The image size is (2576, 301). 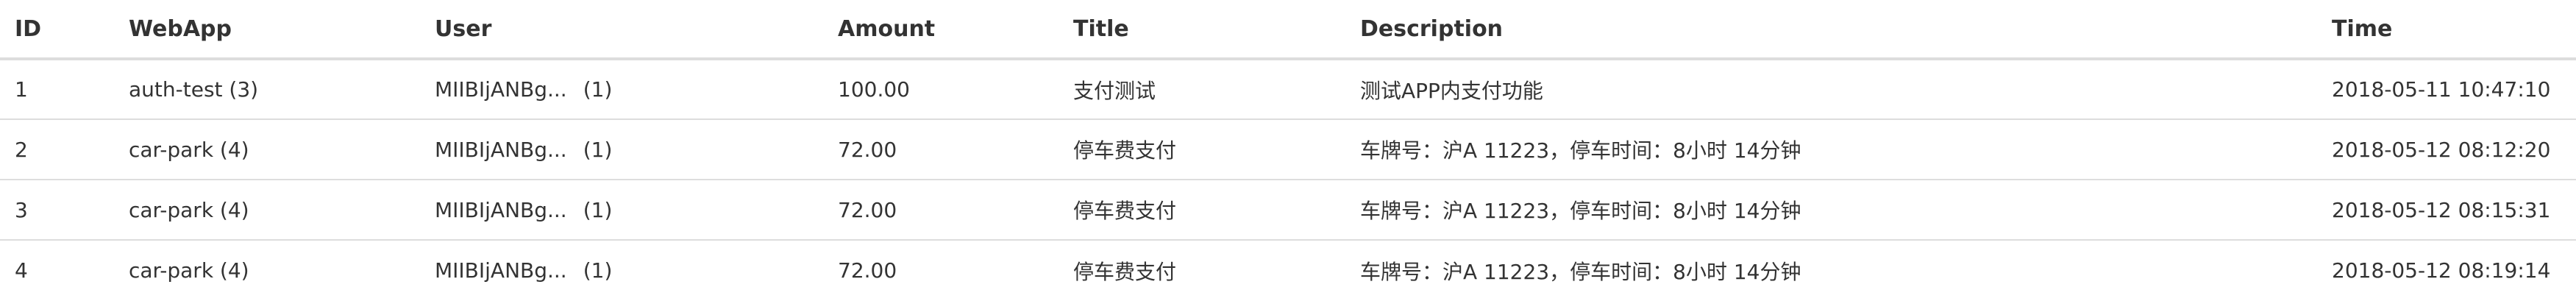 What do you see at coordinates (2446, 209) in the screenshot?
I see `cell-time: 2018-05-12 08:15:31` at bounding box center [2446, 209].